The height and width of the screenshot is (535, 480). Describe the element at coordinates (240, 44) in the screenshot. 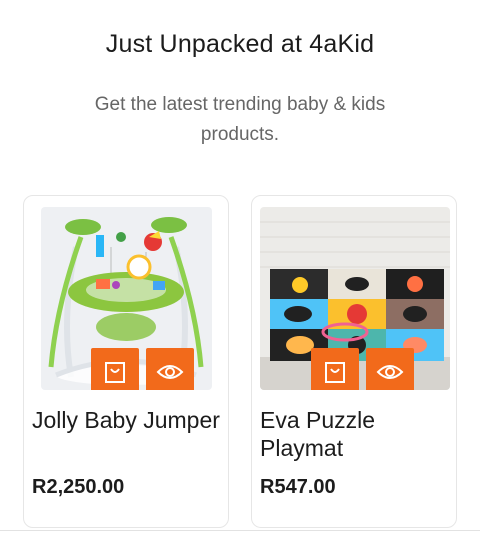

I see `section-title: Just Unpacked at 4aKid` at that location.